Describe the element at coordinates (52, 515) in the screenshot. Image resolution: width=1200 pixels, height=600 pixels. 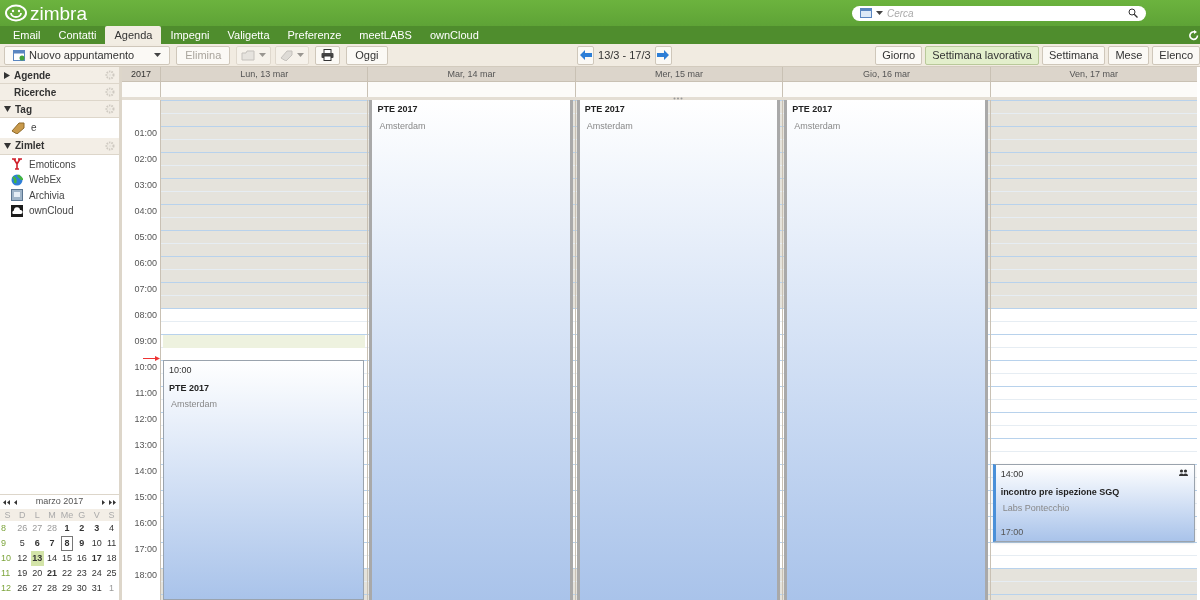
I see `weekday-label: M` at that location.